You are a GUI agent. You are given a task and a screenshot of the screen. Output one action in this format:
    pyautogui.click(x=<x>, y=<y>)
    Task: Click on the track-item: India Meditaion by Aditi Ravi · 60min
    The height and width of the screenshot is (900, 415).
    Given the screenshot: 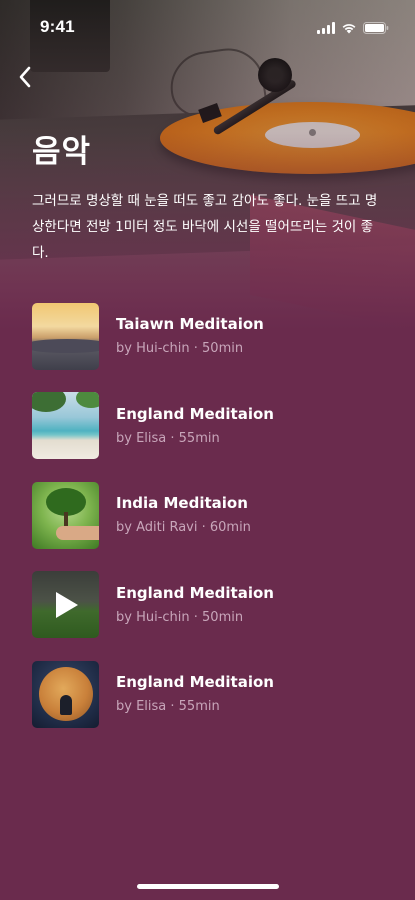 What is the action you would take?
    pyautogui.click(x=212, y=515)
    